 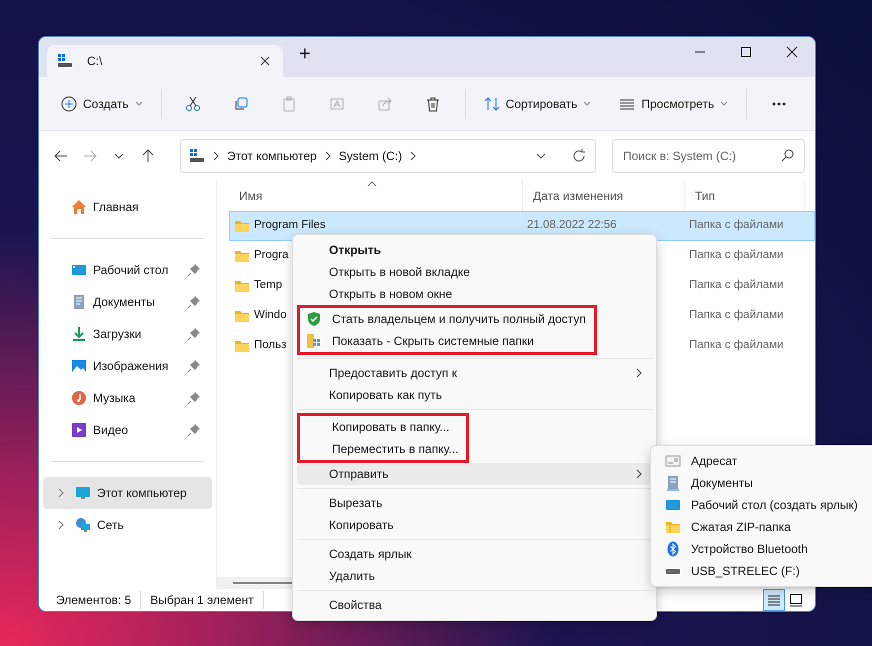 I want to click on date-cell-text: 21.08.2022 22:56, so click(x=572, y=226).